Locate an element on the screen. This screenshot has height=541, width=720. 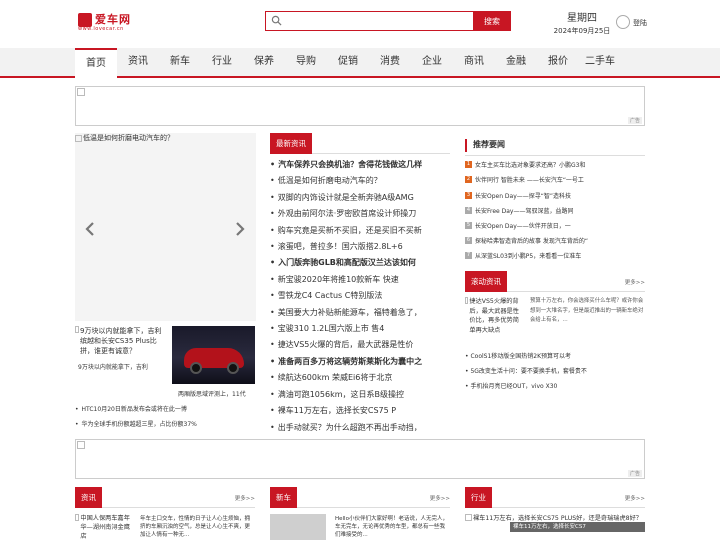
roll-item: • 5G改变生活十问：要不要换手机，套餐贵不 is located at coordinates (526, 371).